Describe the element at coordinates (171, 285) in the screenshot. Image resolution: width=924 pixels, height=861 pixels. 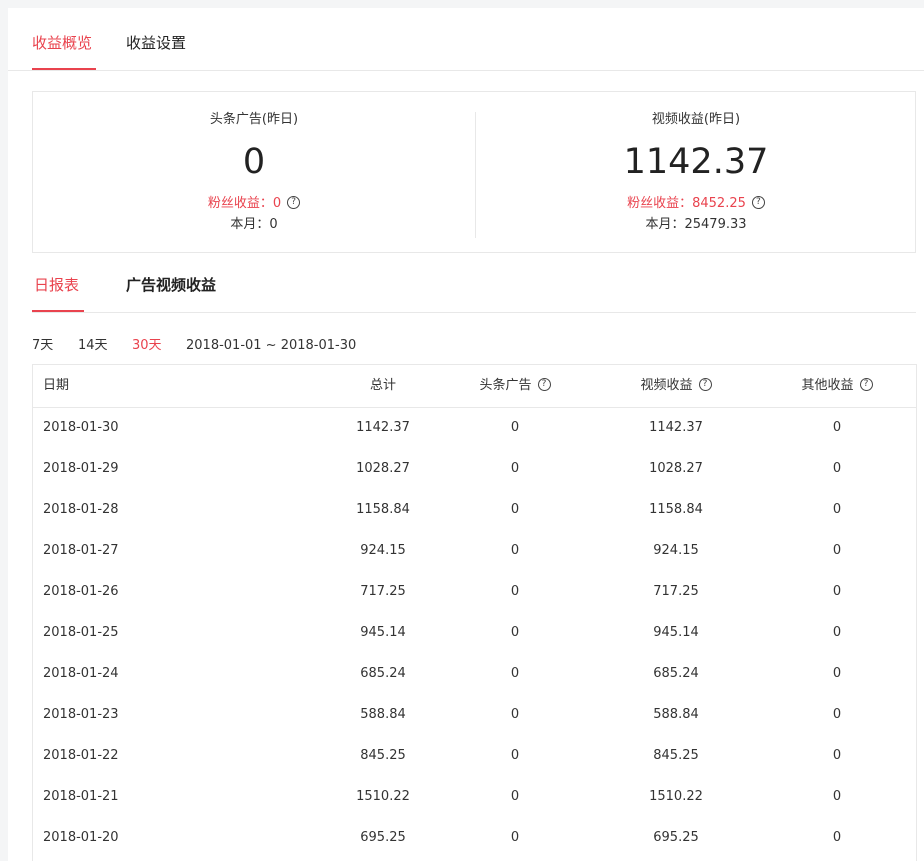
I see `tab-ad-video-revenue: 广告视频收益` at that location.